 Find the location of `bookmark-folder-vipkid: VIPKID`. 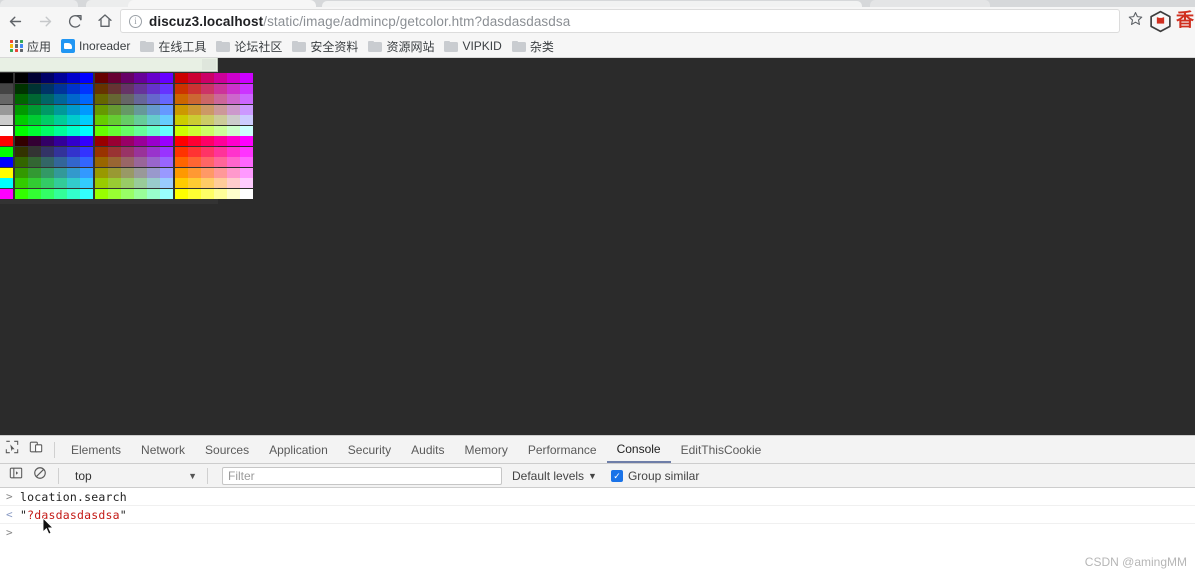

bookmark-folder-vipkid: VIPKID is located at coordinates (473, 46).